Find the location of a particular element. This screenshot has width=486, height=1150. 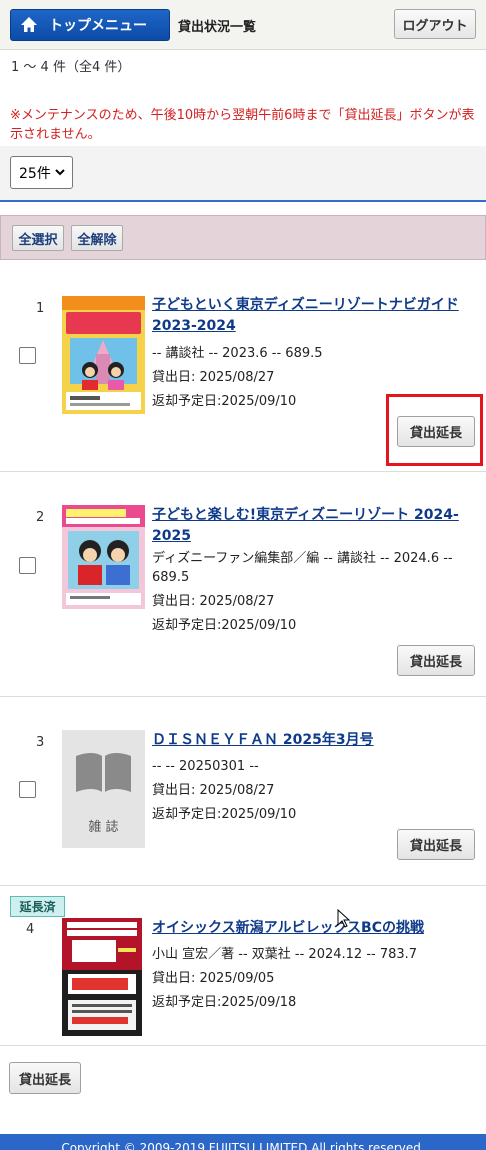

page-title: 貸出状況一覧 is located at coordinates (217, 27).